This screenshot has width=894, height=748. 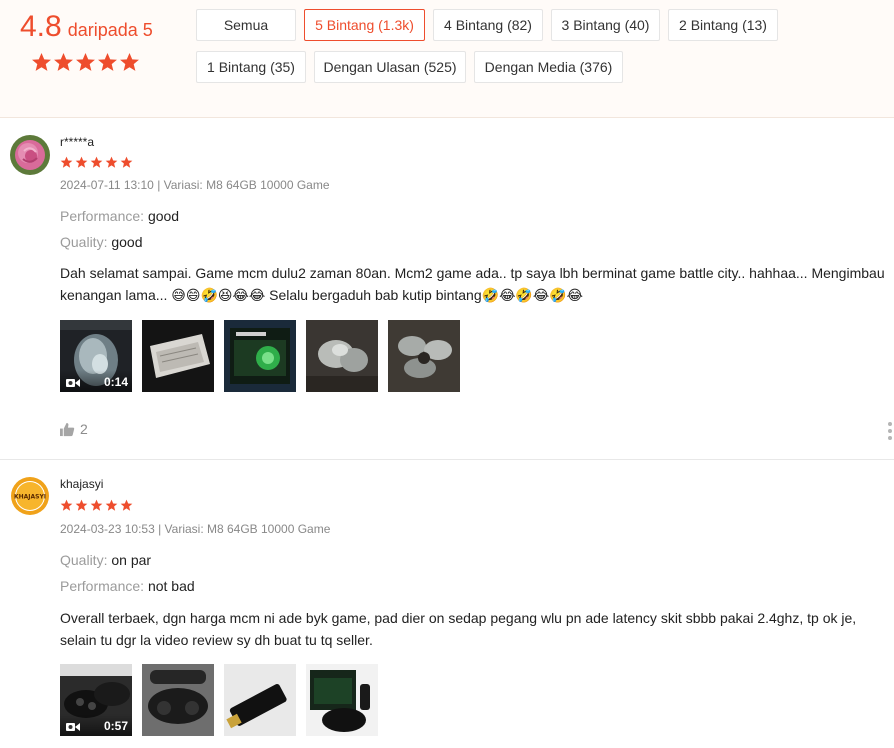 I want to click on review-video-thumbnail: 0:14, so click(x=96, y=356).